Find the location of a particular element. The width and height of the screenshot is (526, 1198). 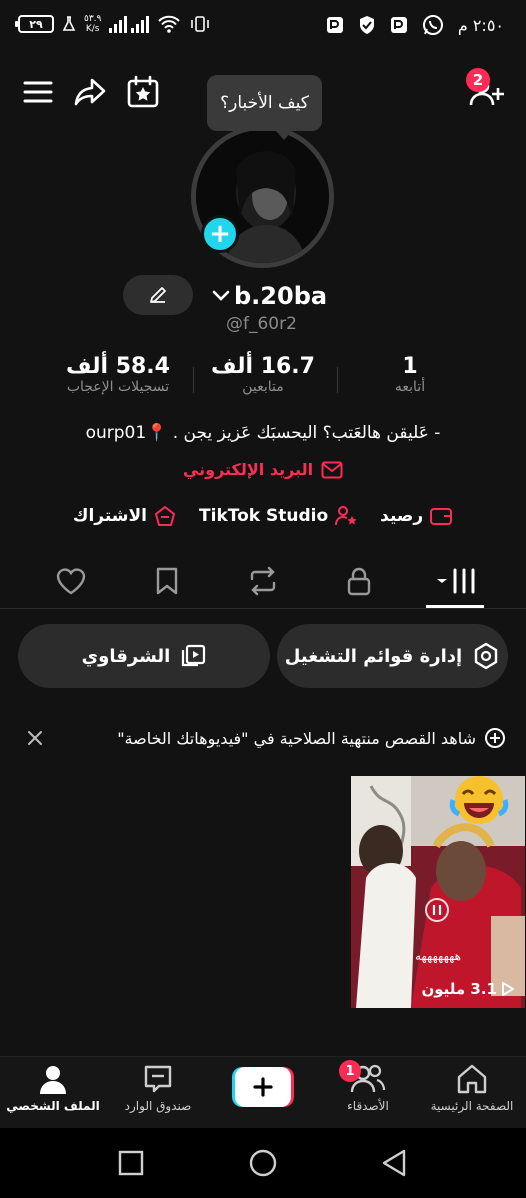

notification-count: 2 is located at coordinates (478, 80).